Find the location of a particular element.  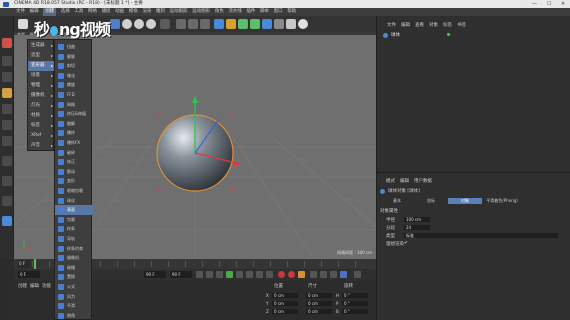

undo-icon is located at coordinates (23, 24).